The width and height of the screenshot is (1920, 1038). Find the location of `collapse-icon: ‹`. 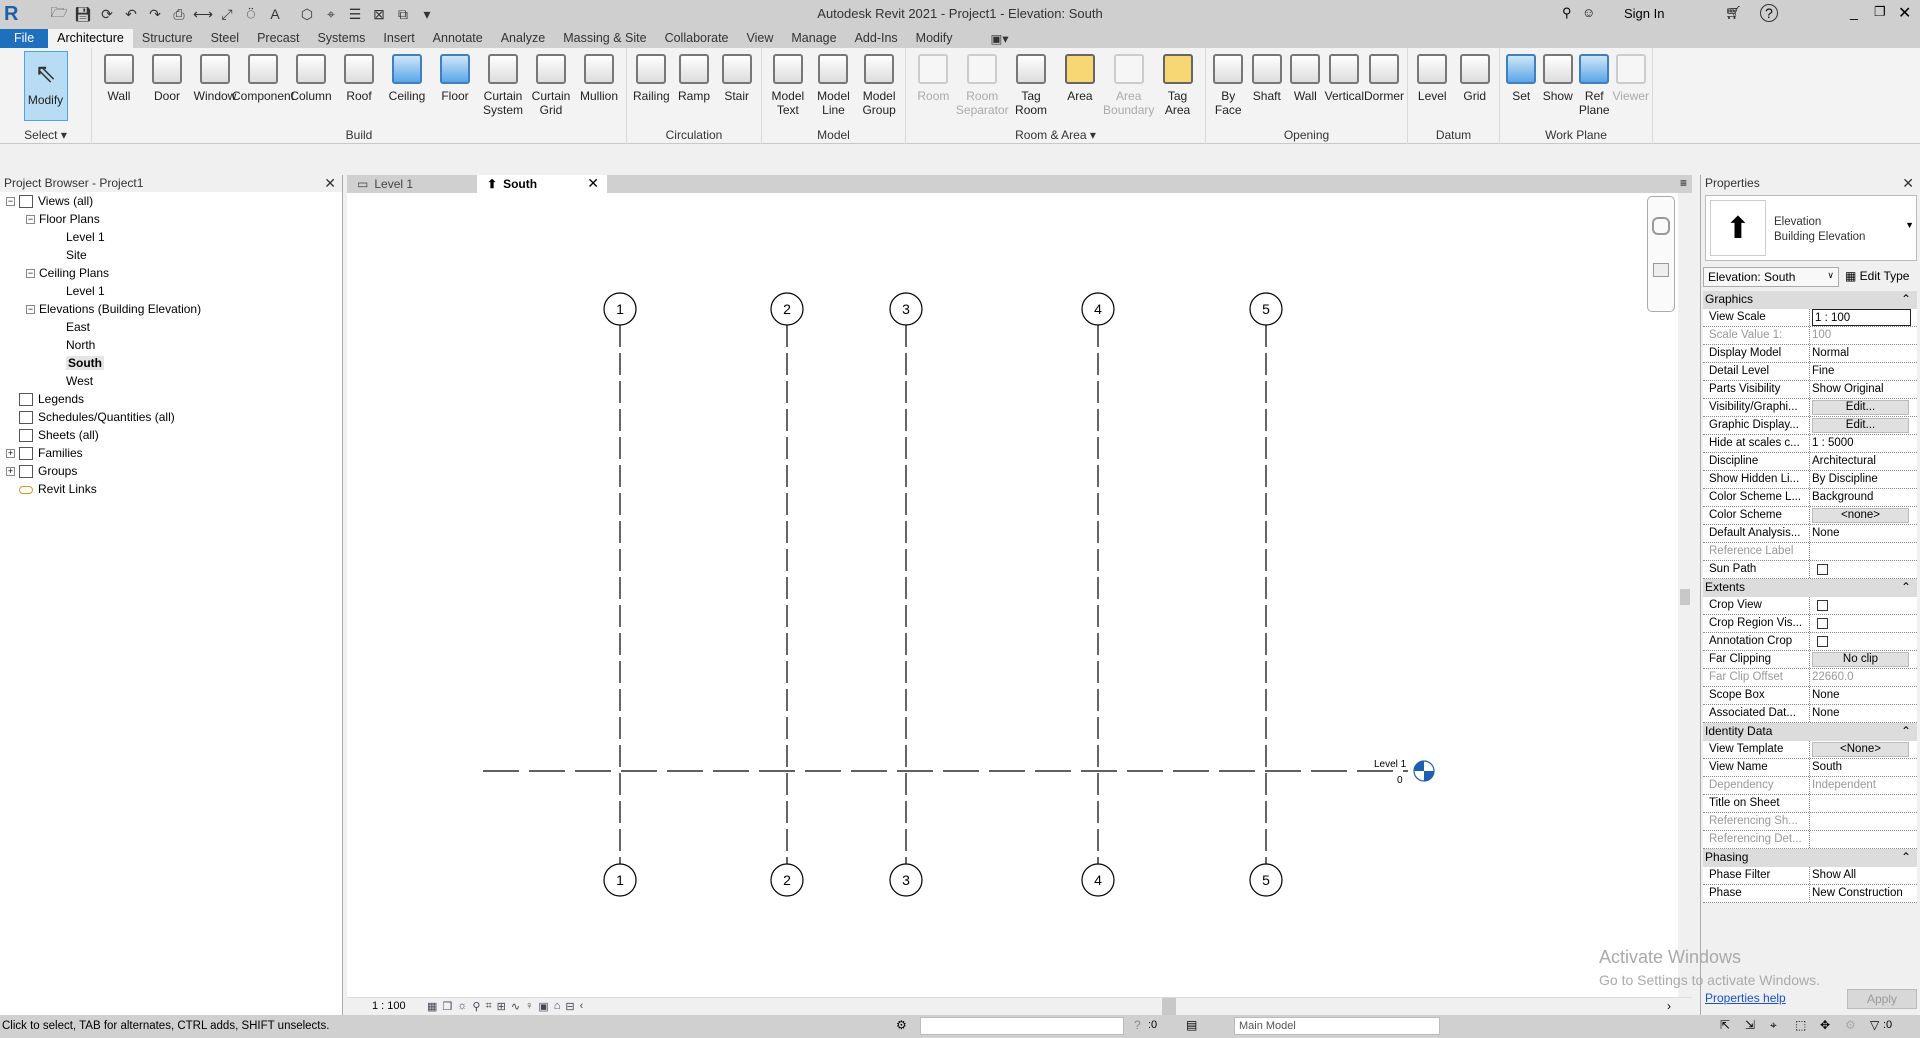

collapse-icon: ‹ is located at coordinates (582, 1006).